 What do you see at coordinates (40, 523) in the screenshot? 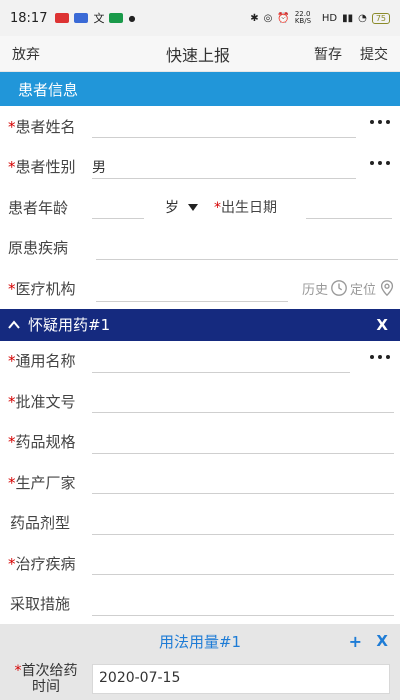
I see `dosage-form-label: 药品剂型` at bounding box center [40, 523].